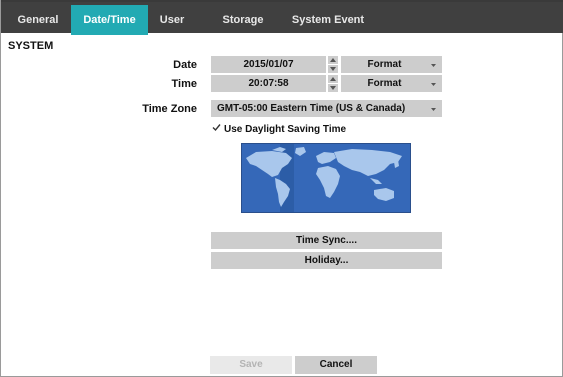 This screenshot has width=563, height=377. I want to click on date-spinner, so click(333, 64).